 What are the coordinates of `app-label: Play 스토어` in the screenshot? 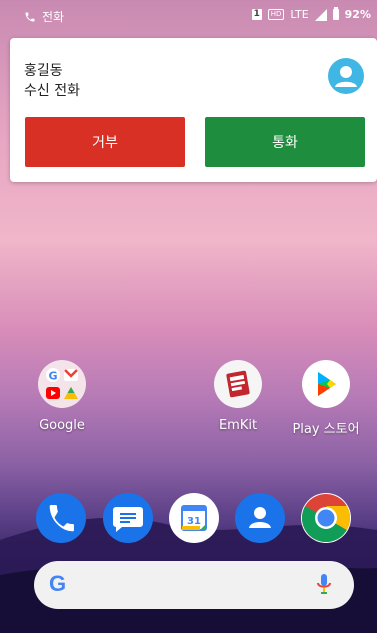 It's located at (326, 429).